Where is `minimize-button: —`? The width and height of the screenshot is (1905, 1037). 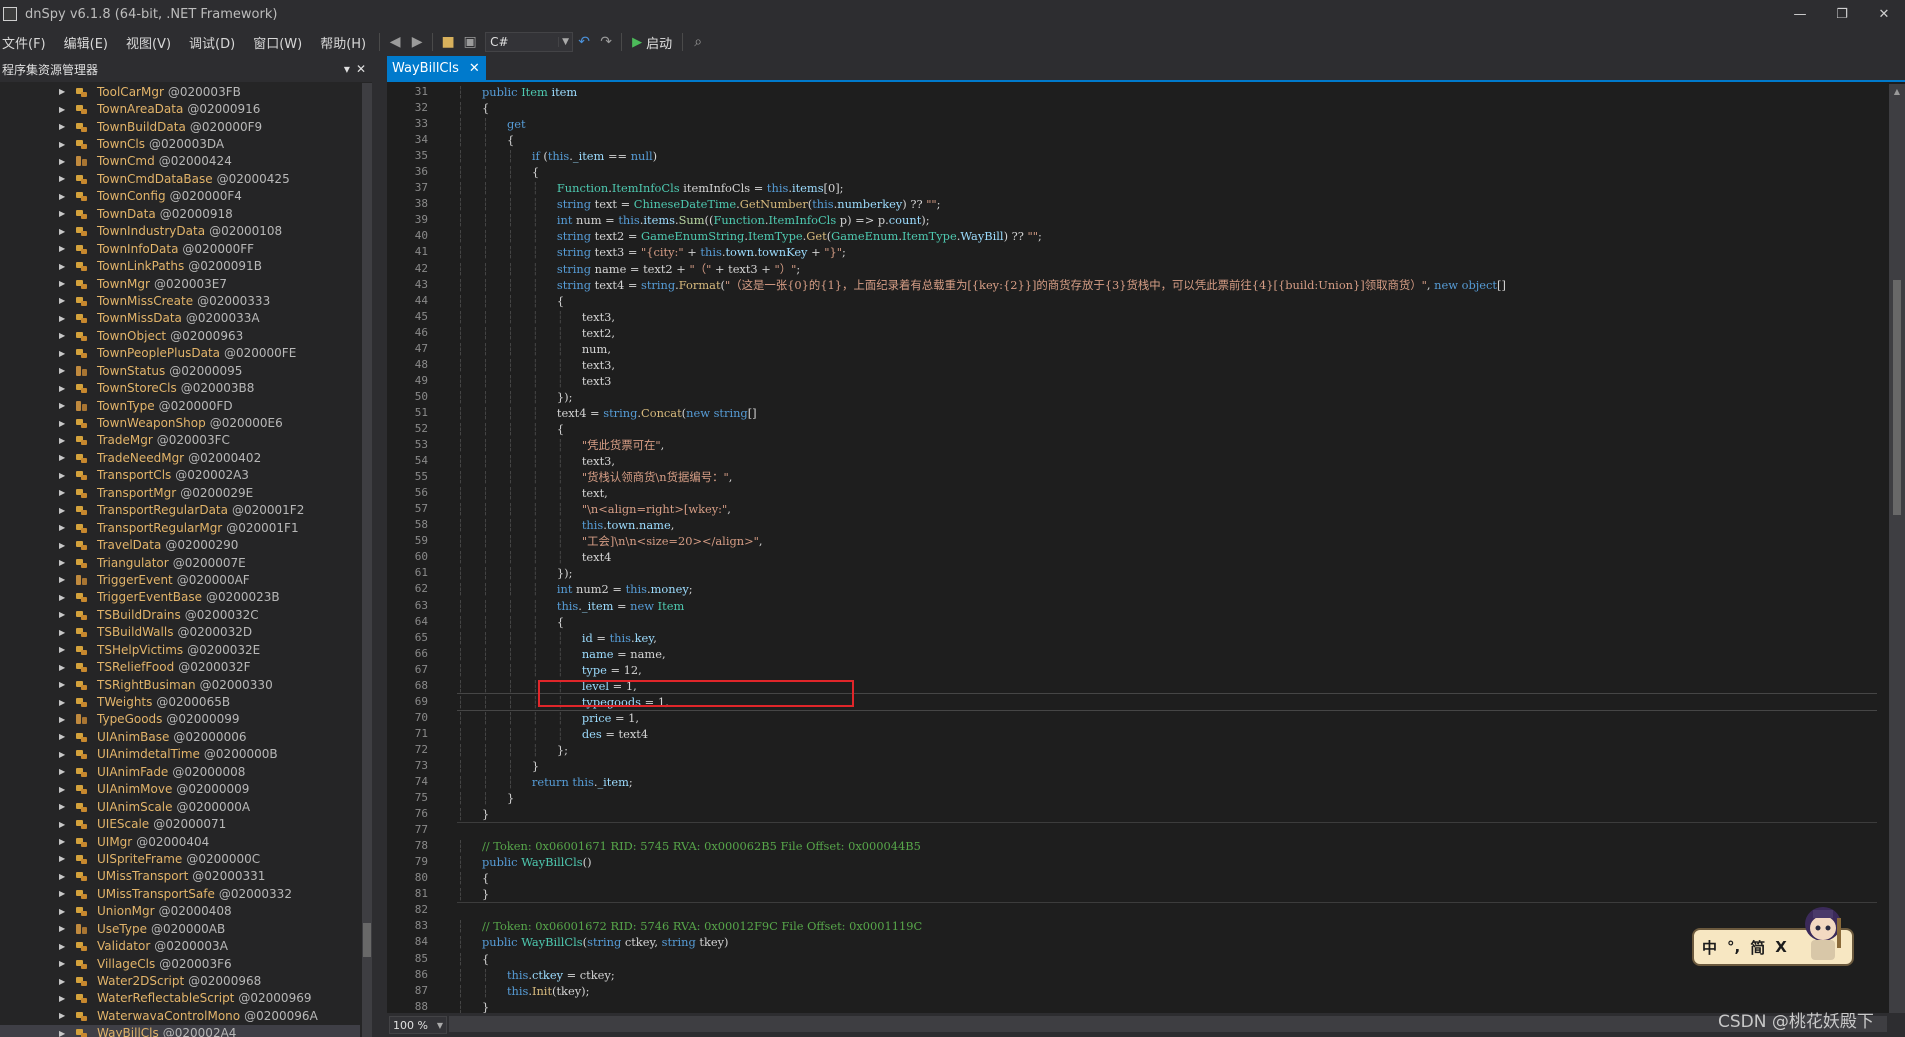
minimize-button: — is located at coordinates (1800, 14).